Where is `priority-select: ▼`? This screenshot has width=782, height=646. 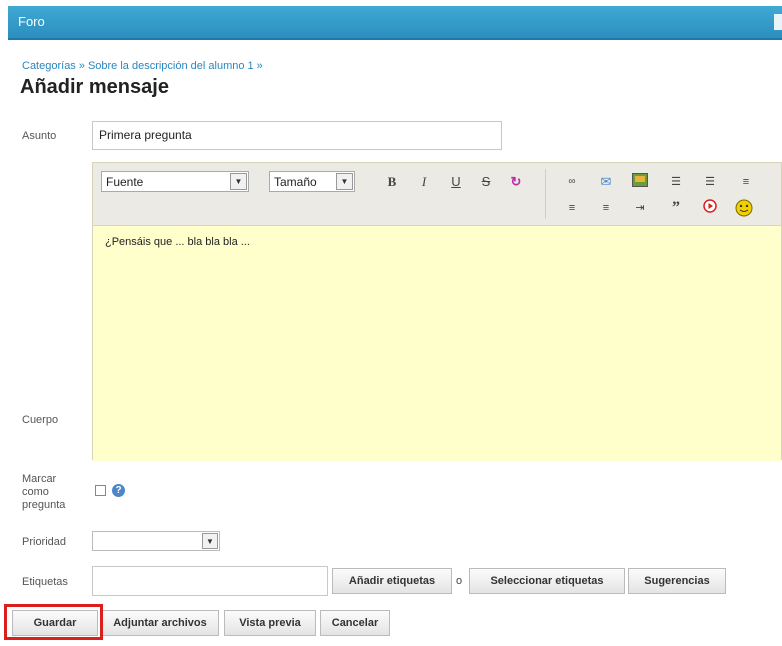 priority-select: ▼ is located at coordinates (156, 541).